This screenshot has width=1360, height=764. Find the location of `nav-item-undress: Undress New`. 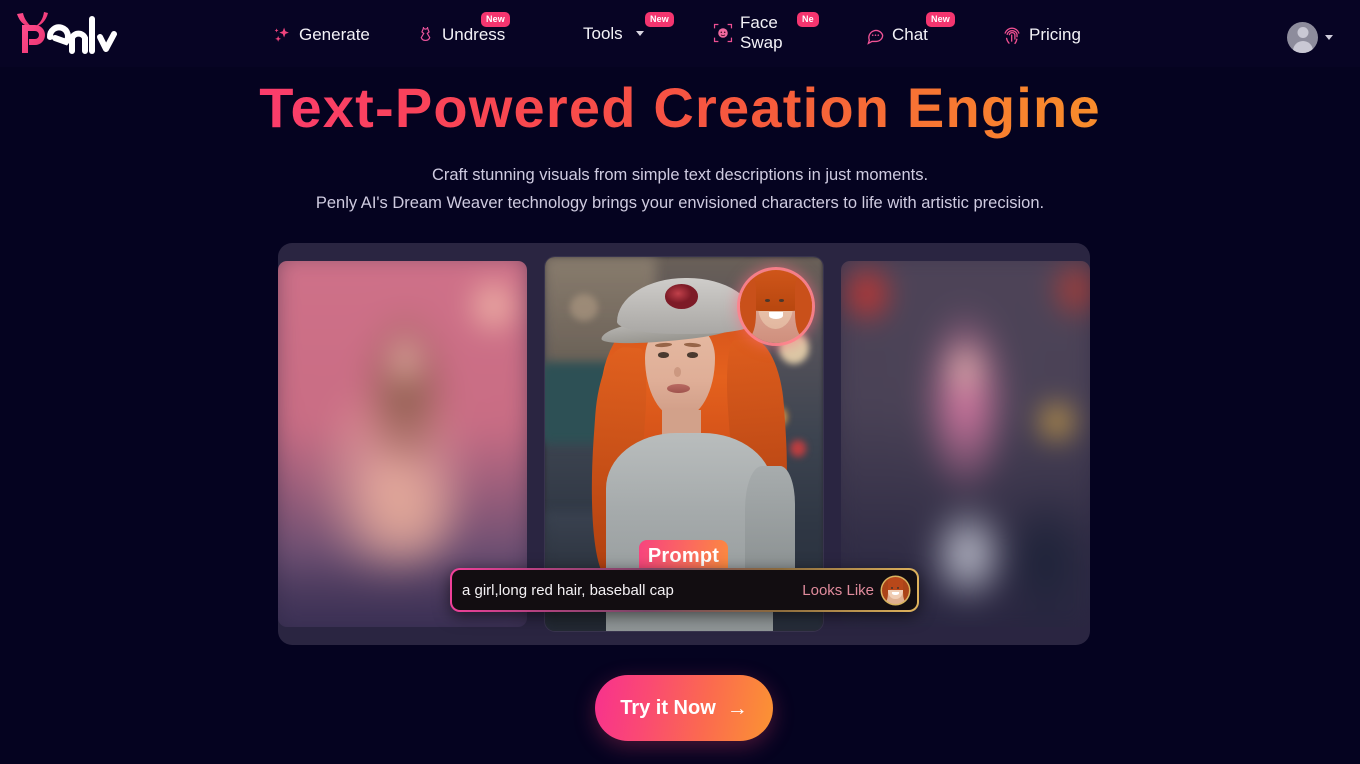

nav-item-undress: Undress New is located at coordinates (462, 29).